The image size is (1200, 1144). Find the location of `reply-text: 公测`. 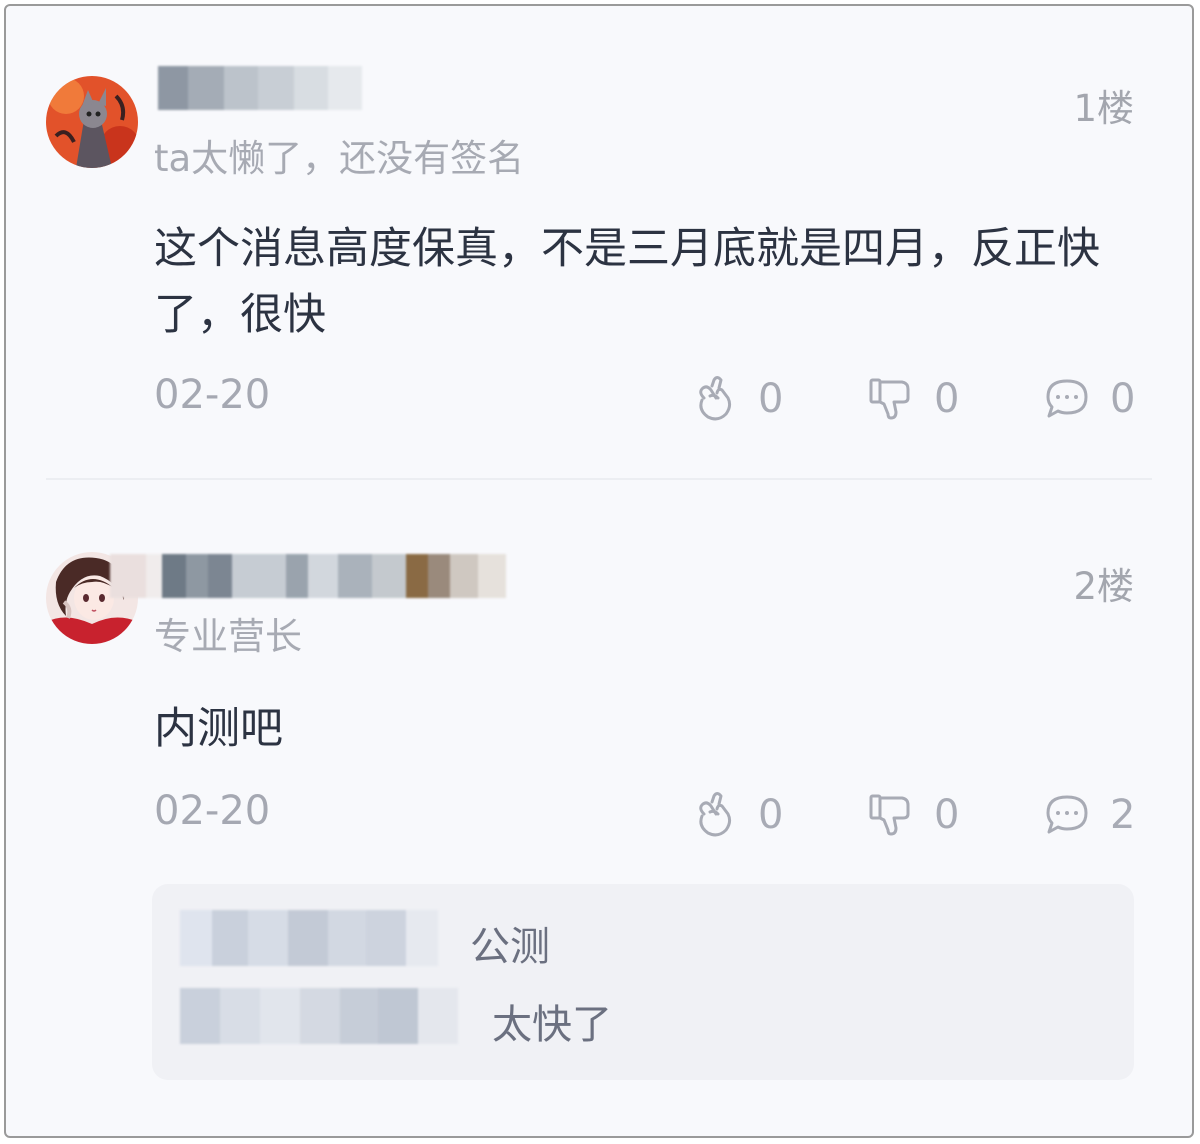

reply-text: 公测 is located at coordinates (510, 947).